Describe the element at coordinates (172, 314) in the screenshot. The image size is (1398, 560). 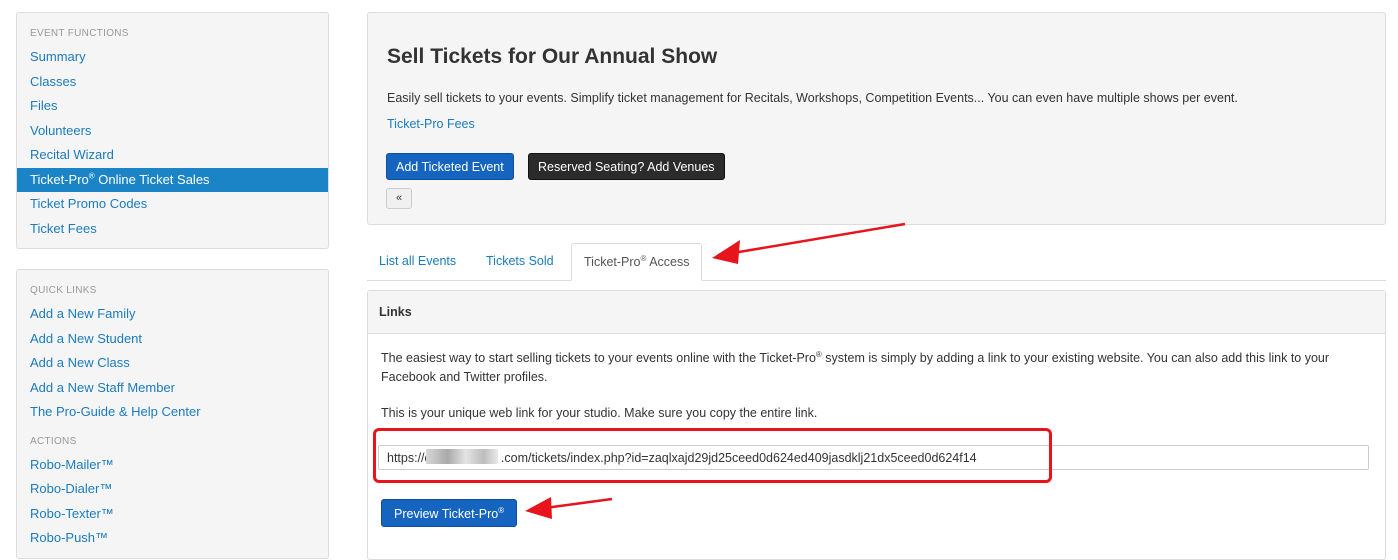
I see `quick-link-add-family: Add a New Family` at that location.